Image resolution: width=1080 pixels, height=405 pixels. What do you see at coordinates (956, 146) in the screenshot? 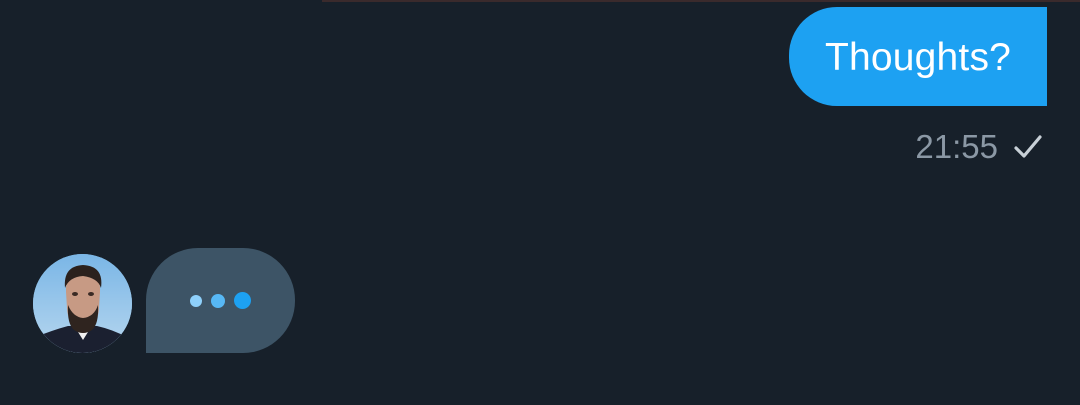
I see `message-timestamp: 21:55` at bounding box center [956, 146].